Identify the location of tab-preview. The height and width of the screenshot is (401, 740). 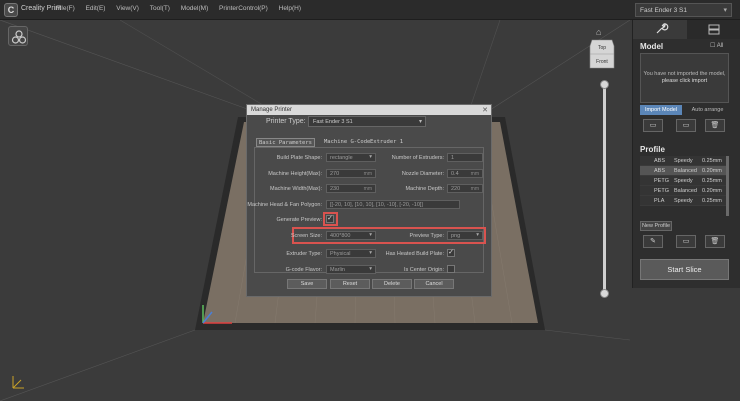
(713, 29).